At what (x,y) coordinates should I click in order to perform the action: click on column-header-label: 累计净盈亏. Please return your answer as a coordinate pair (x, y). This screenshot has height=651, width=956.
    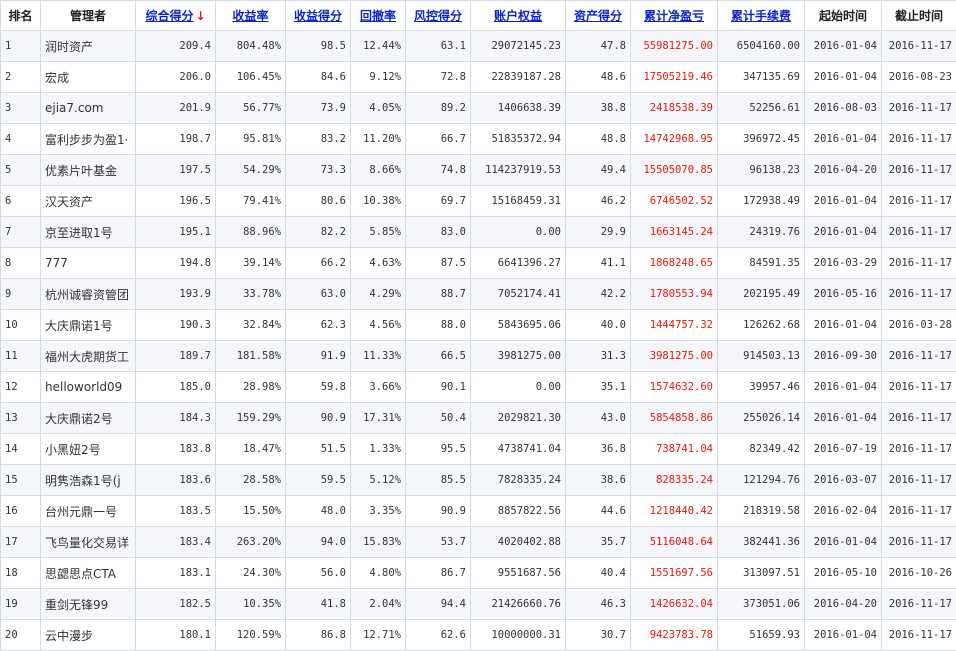
    Looking at the image, I should click on (674, 16).